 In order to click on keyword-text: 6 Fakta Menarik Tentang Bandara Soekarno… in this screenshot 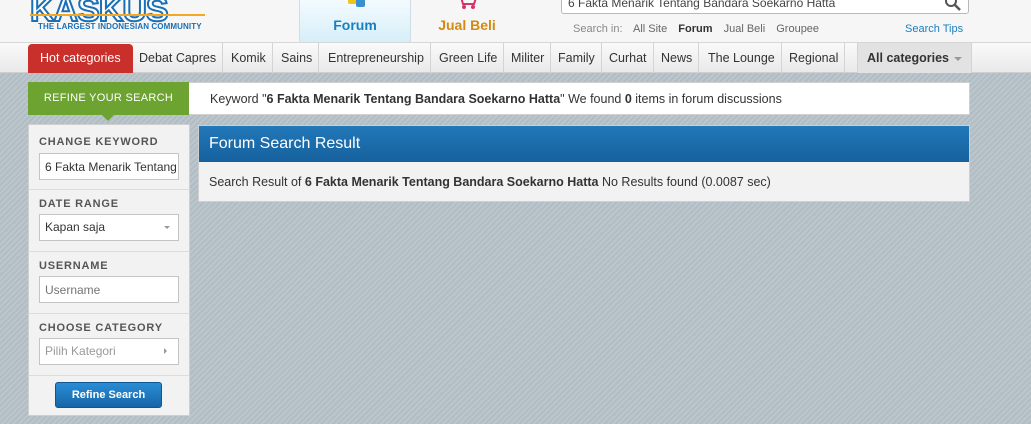, I will do `click(413, 99)`.